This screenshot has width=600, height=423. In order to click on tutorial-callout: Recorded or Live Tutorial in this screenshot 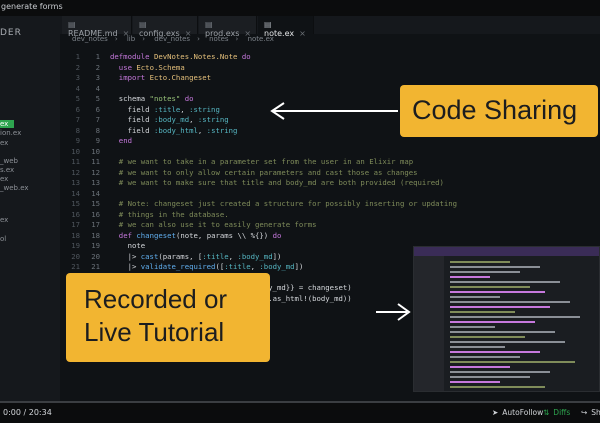, I will do `click(168, 317)`.